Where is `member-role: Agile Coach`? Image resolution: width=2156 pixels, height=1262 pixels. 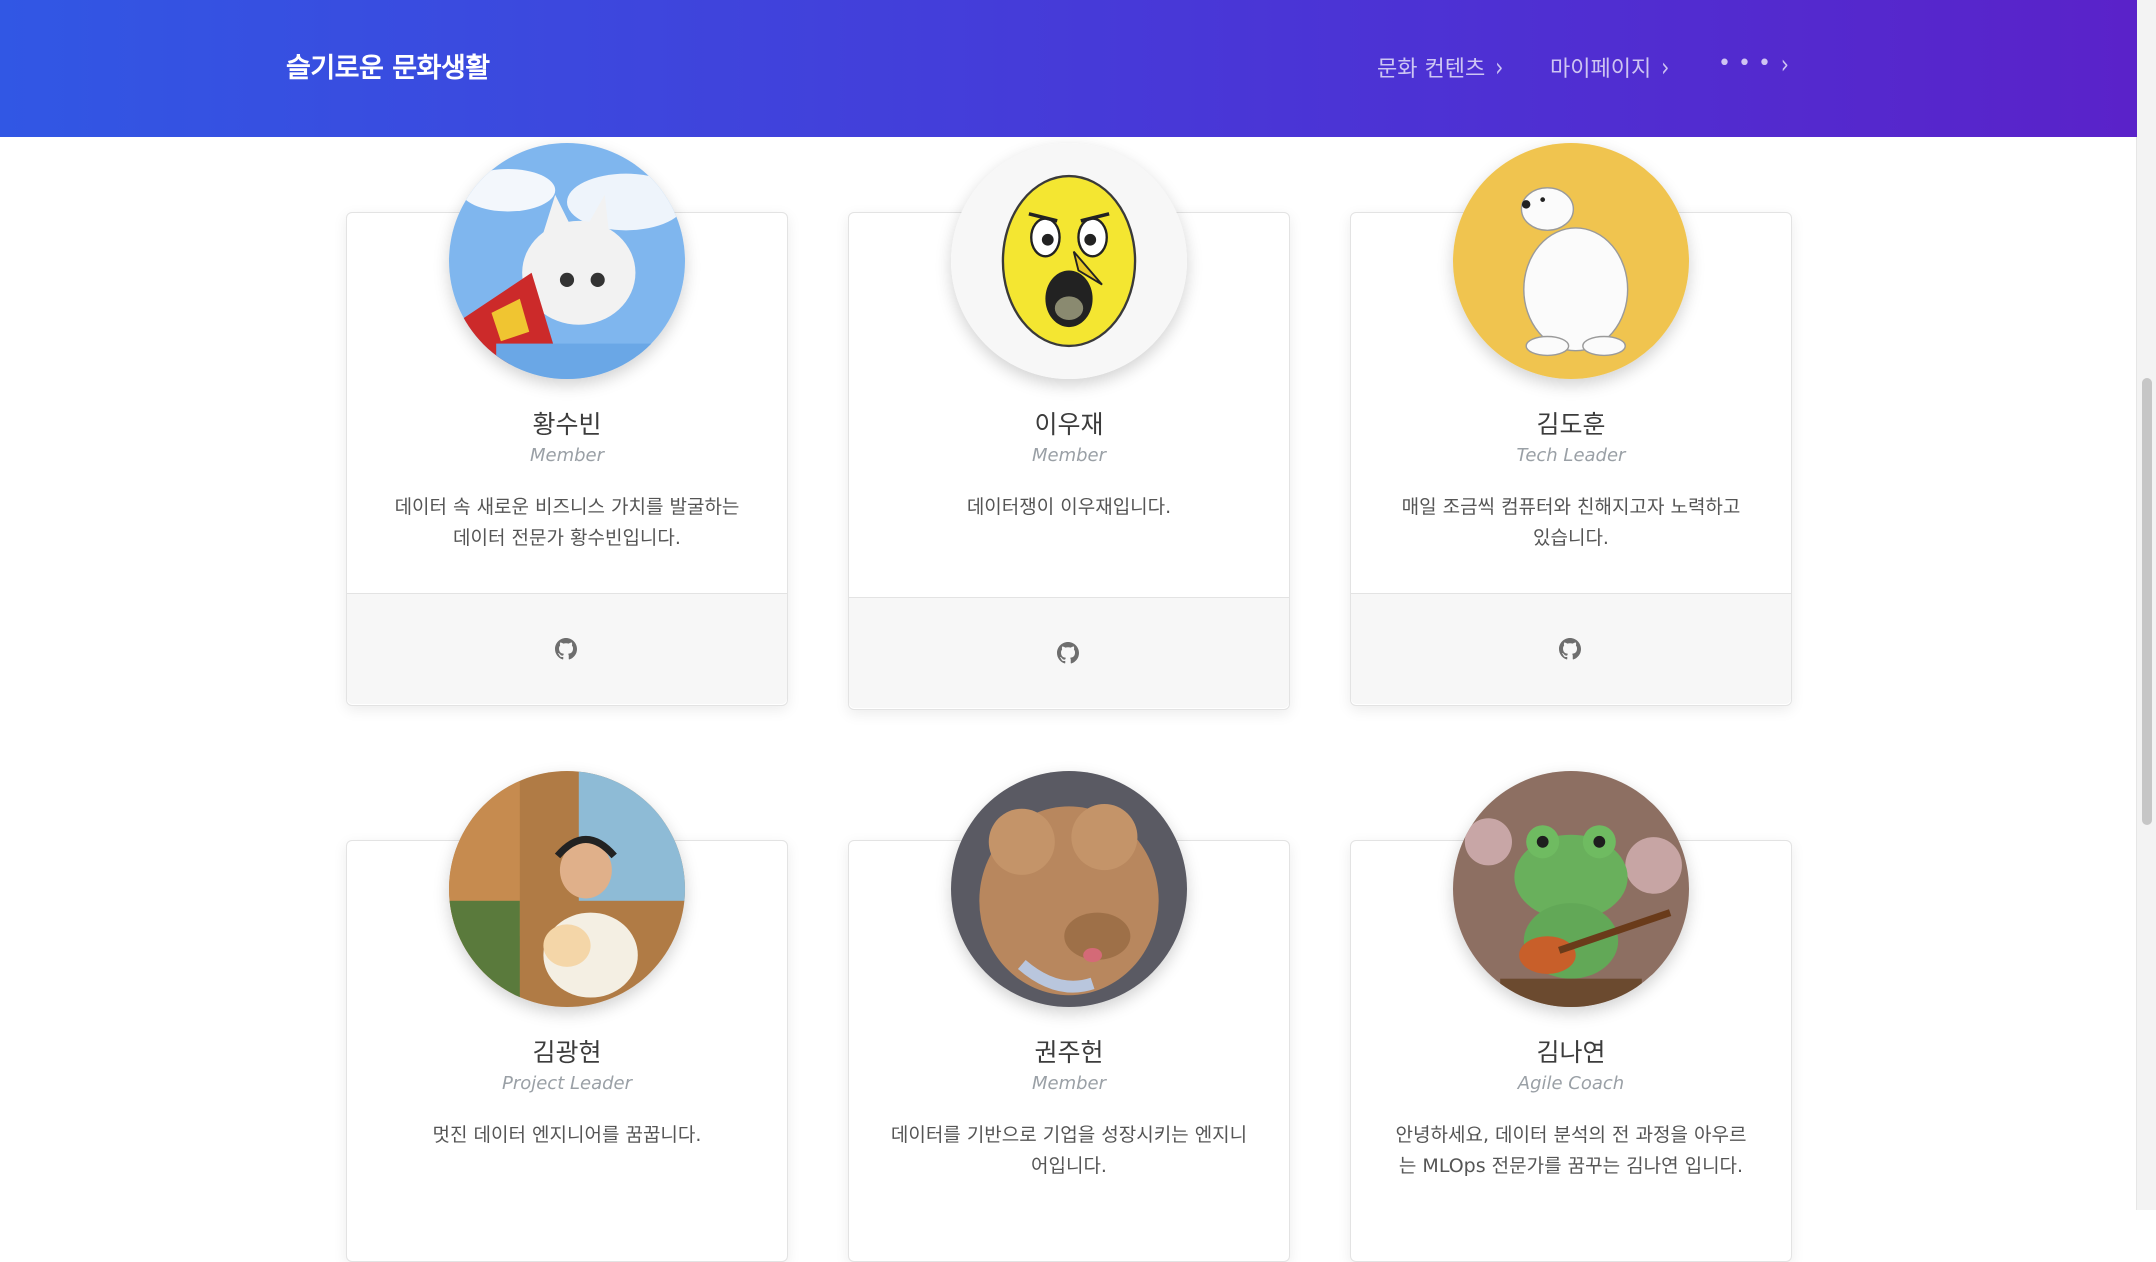 member-role: Agile Coach is located at coordinates (1571, 1083).